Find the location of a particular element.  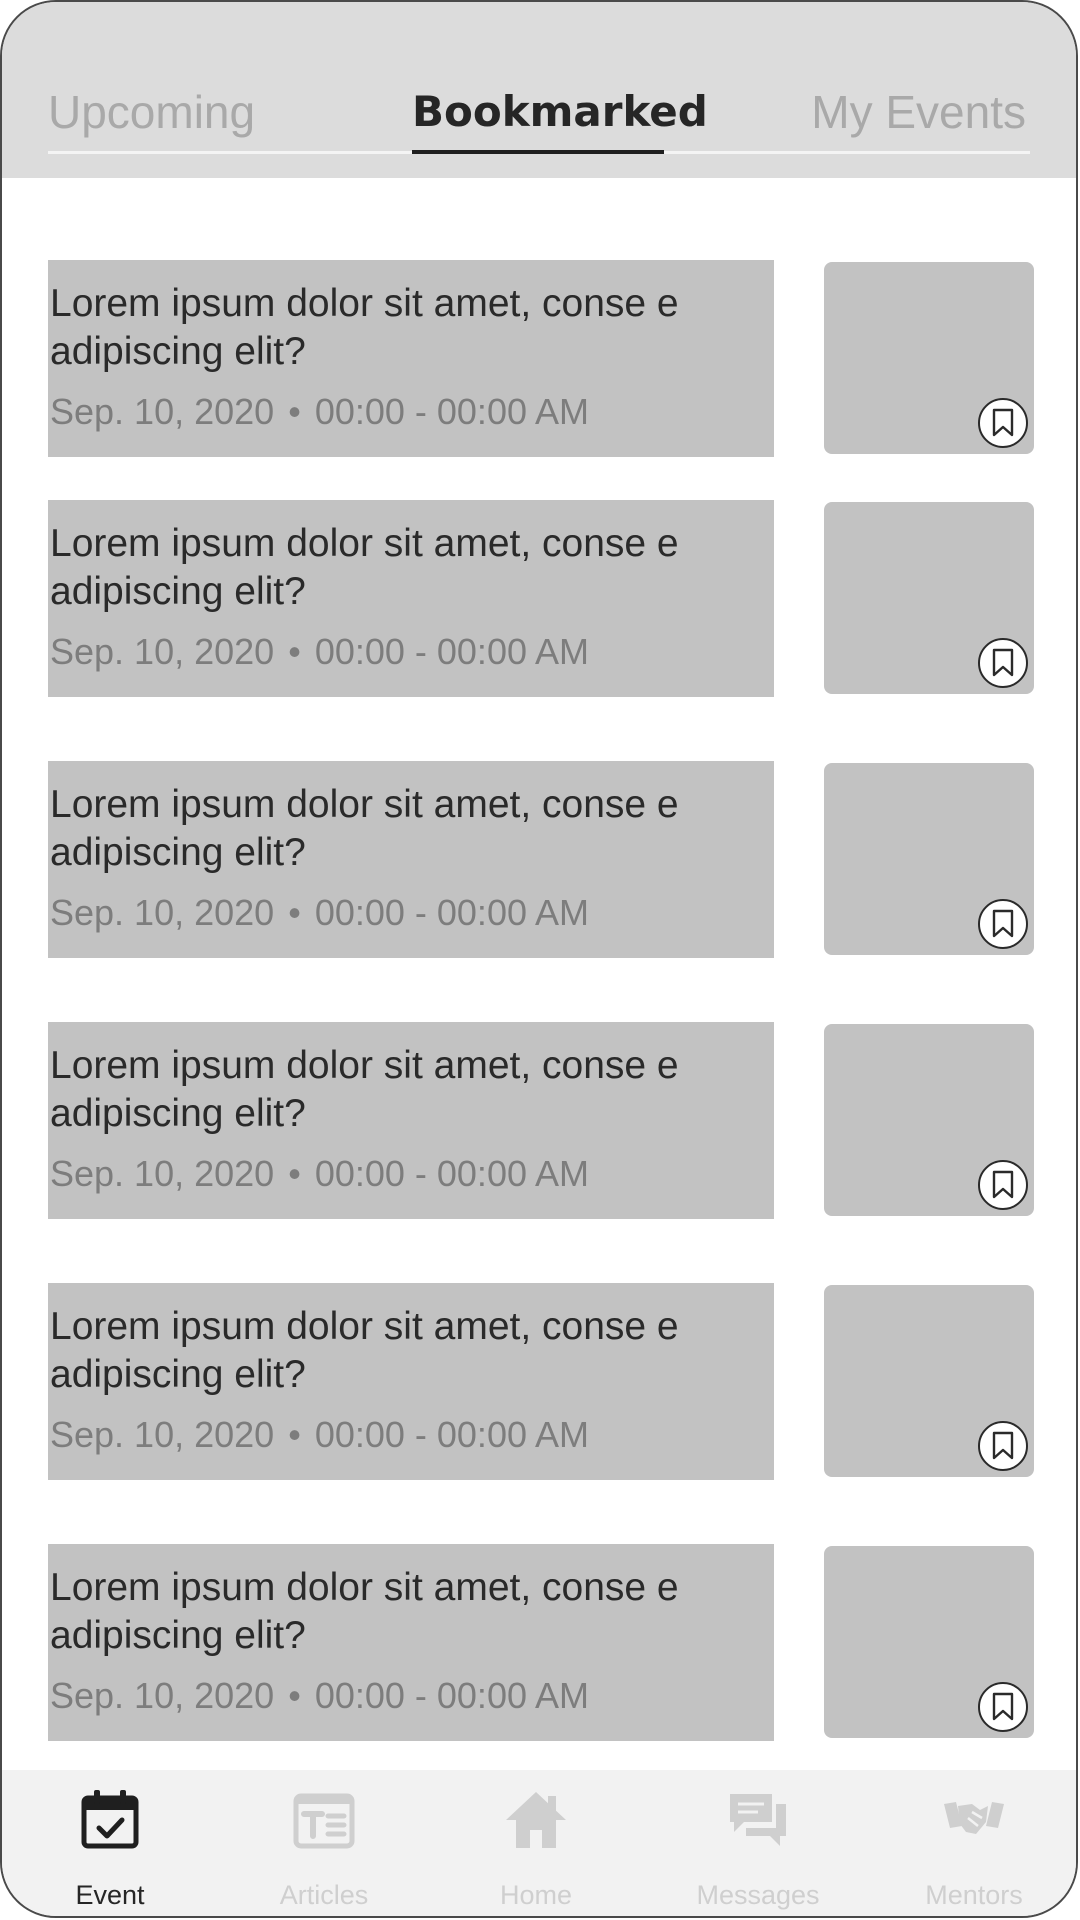

nav-articles: Articles is located at coordinates (324, 1843).